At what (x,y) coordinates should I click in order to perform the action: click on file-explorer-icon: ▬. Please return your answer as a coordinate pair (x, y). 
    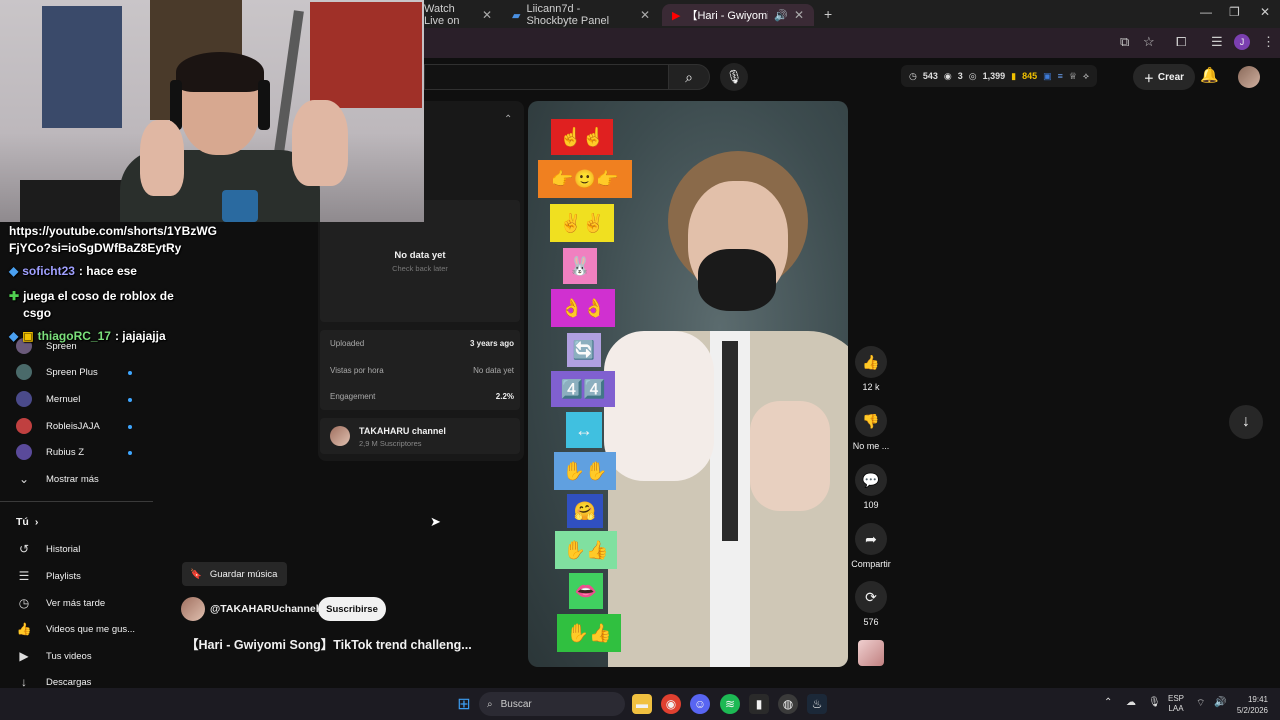
    Looking at the image, I should click on (642, 704).